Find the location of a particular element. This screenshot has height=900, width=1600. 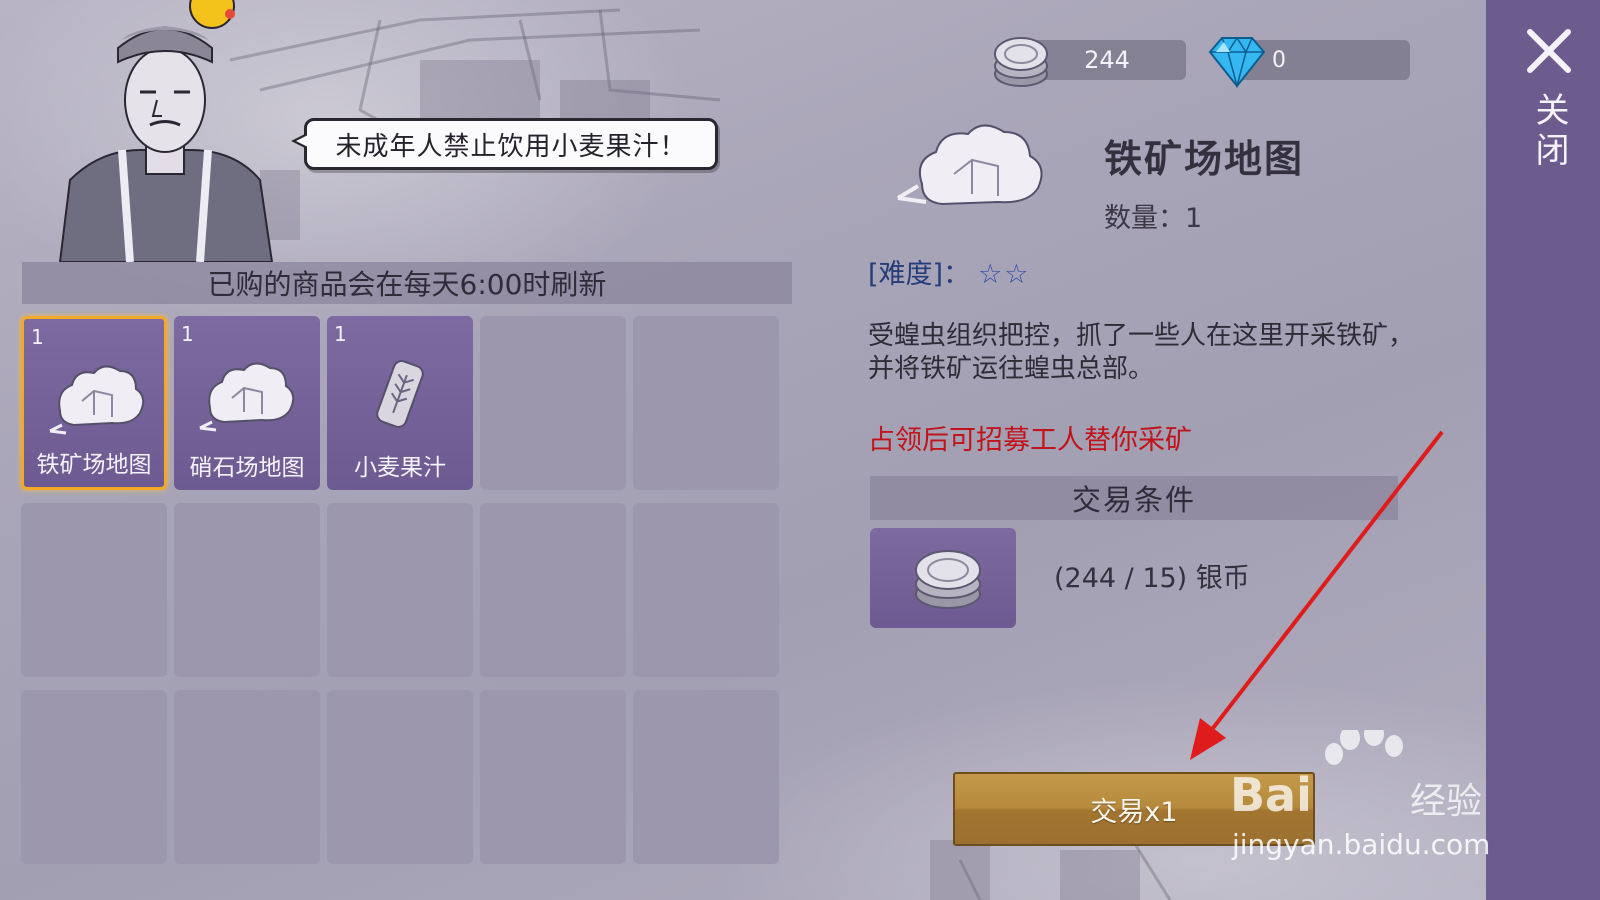

item-title: 铁矿场地图 is located at coordinates (1204, 159).